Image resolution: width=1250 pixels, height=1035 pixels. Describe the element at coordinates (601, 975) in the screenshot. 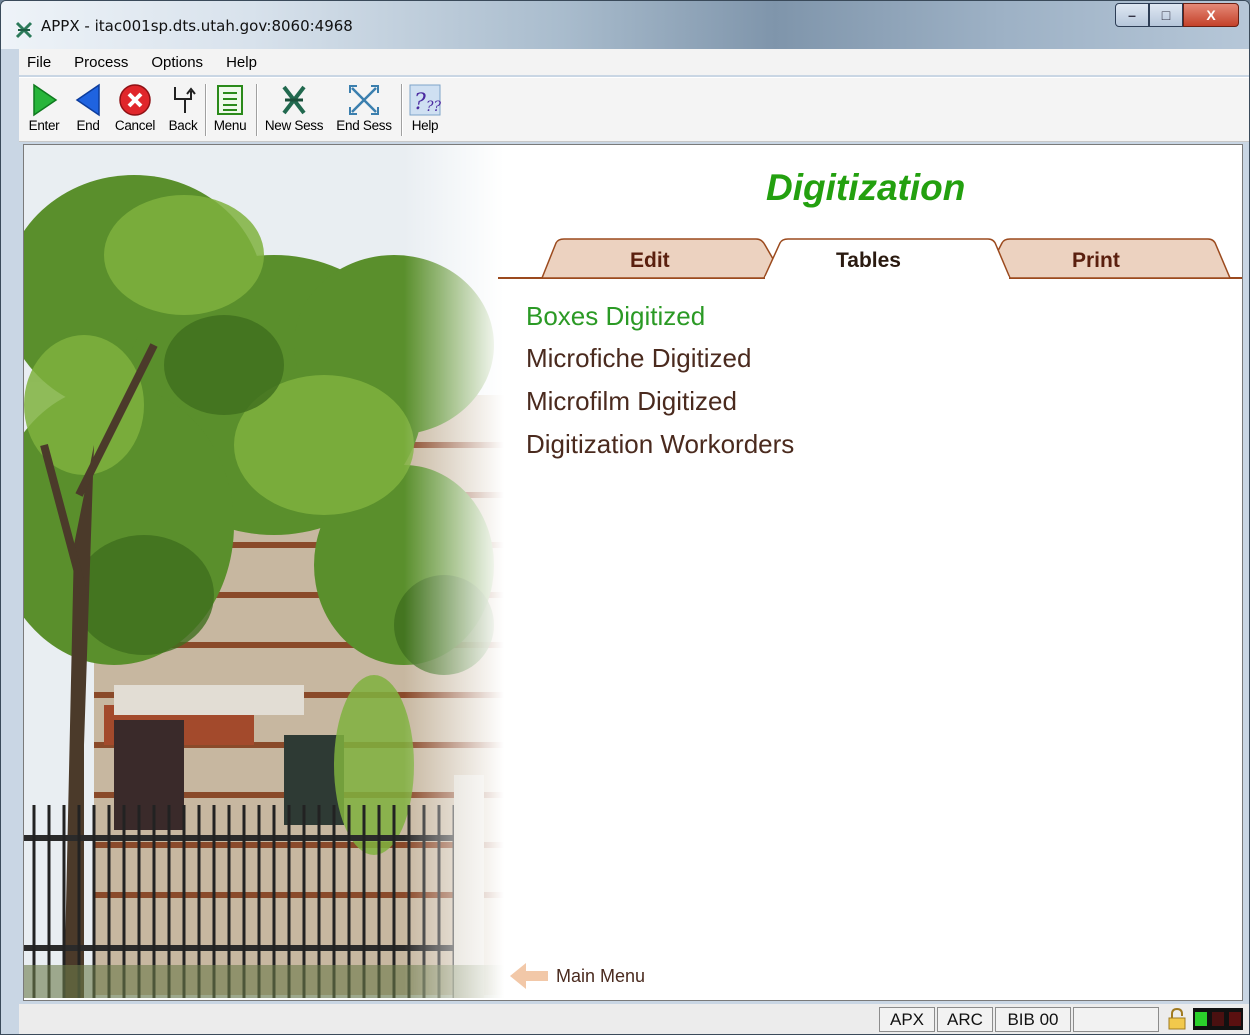

I see `main-menu-label: Main Menu` at that location.